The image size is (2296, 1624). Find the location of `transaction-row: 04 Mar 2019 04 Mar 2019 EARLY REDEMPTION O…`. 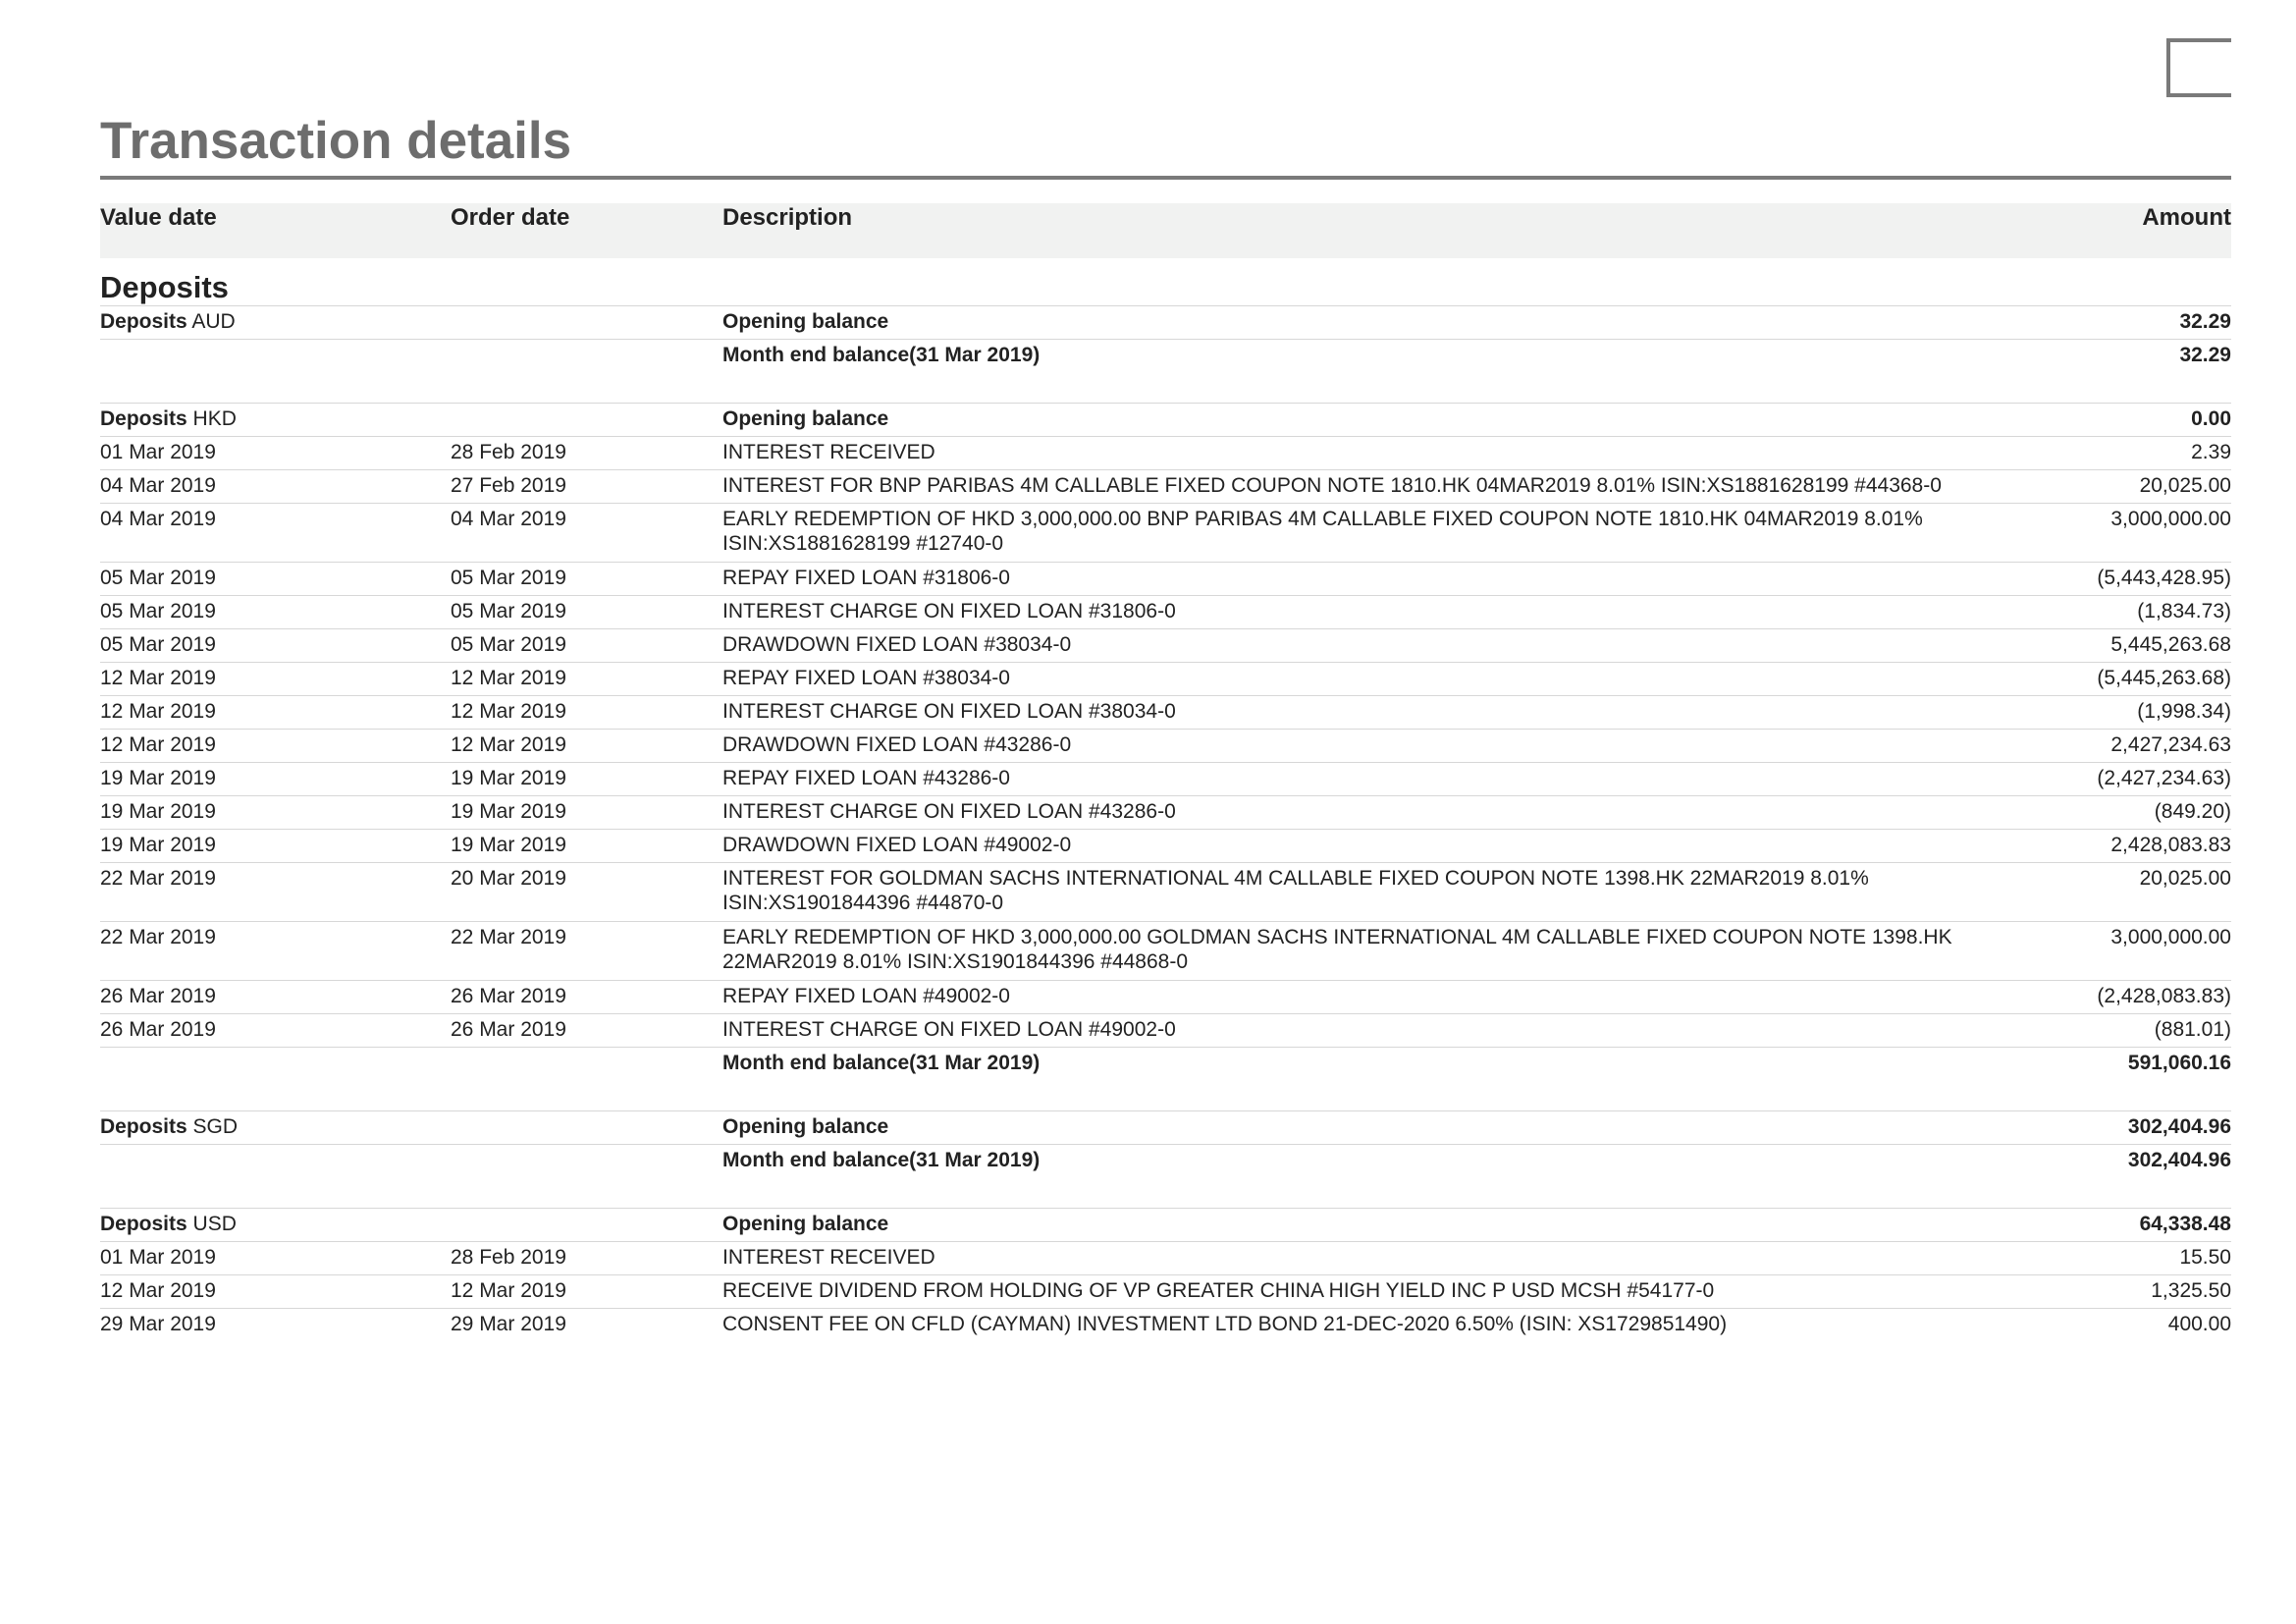

transaction-row: 04 Mar 2019 04 Mar 2019 EARLY REDEMPTION O… is located at coordinates (1165, 532).